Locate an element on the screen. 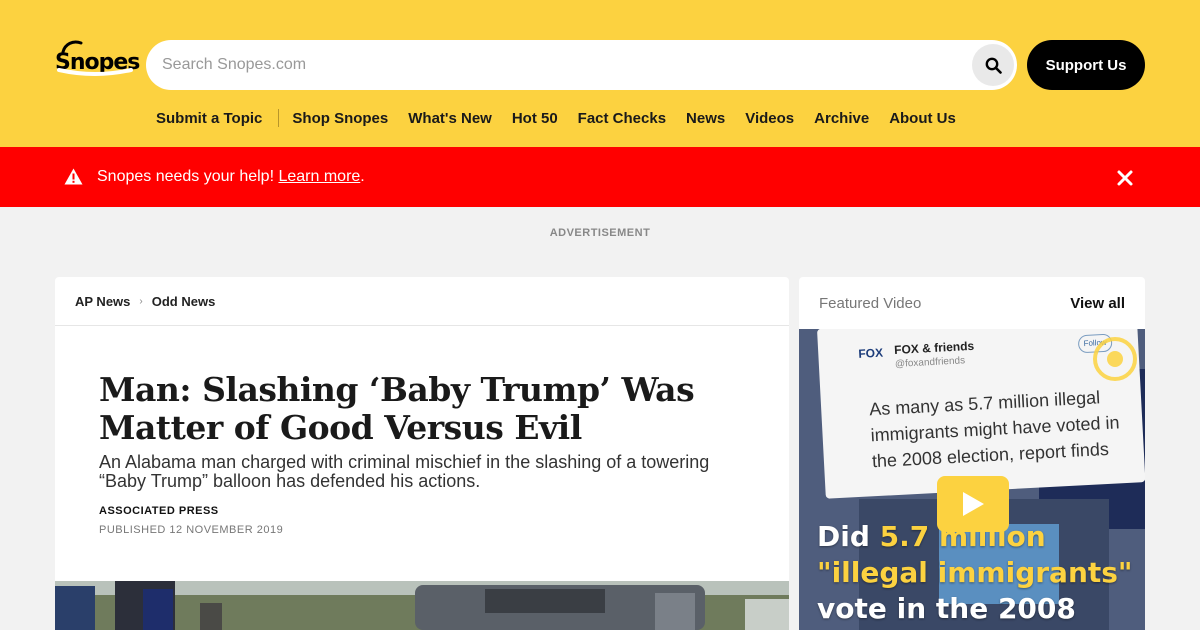 The width and height of the screenshot is (1200, 630). alert-trail: . is located at coordinates (362, 176).